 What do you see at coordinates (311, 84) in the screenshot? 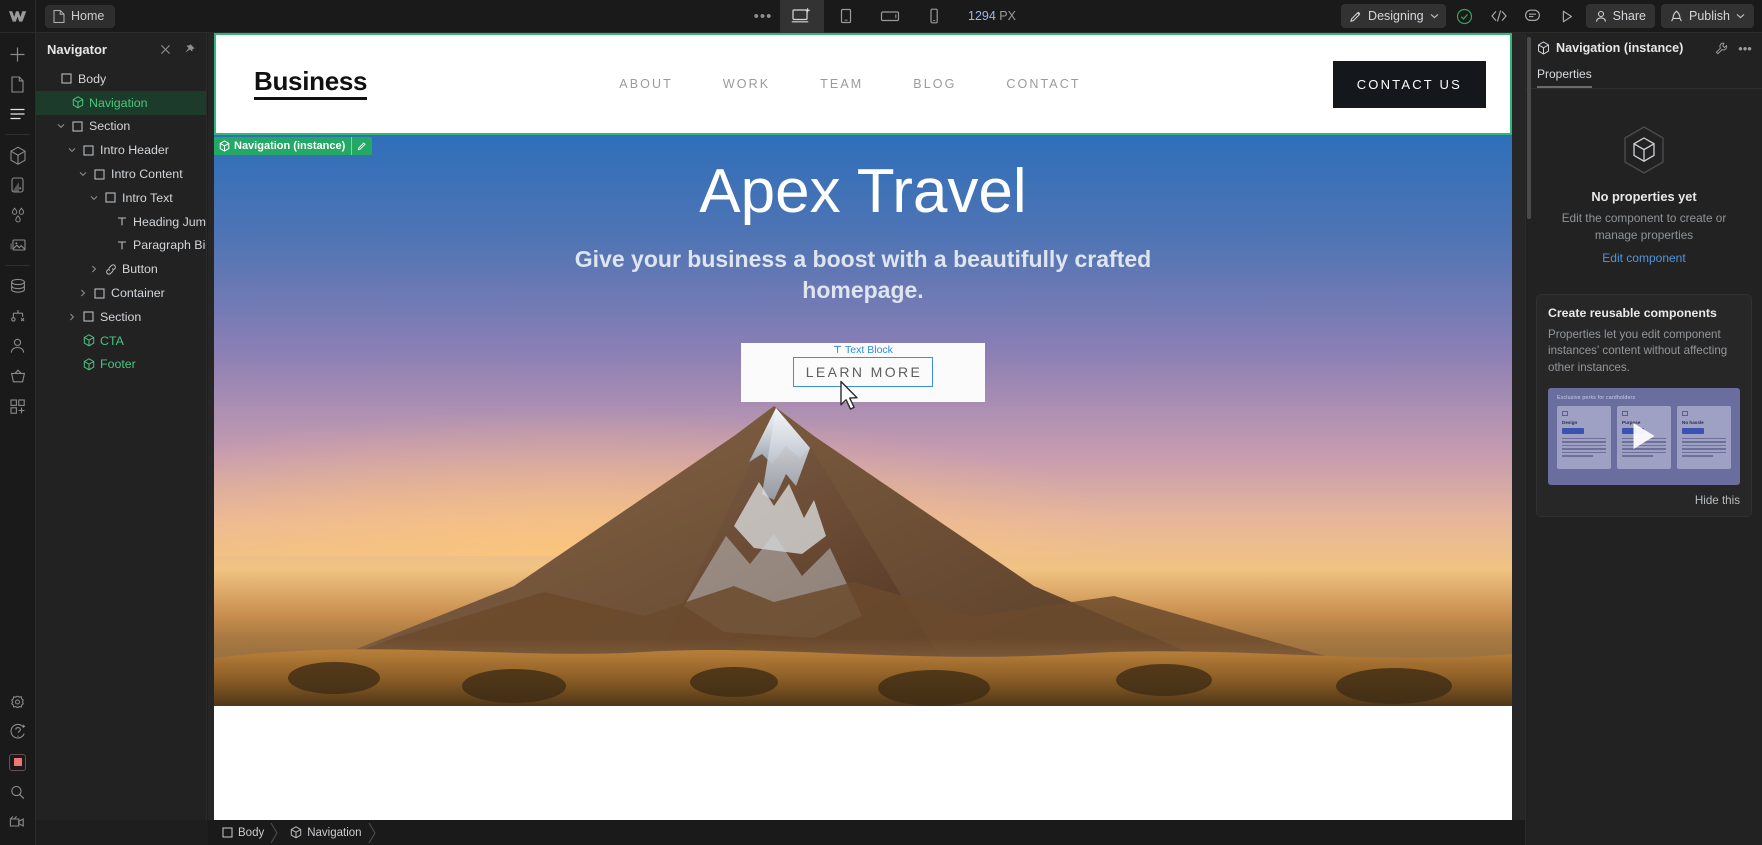
I see `site-brand: Business` at bounding box center [311, 84].